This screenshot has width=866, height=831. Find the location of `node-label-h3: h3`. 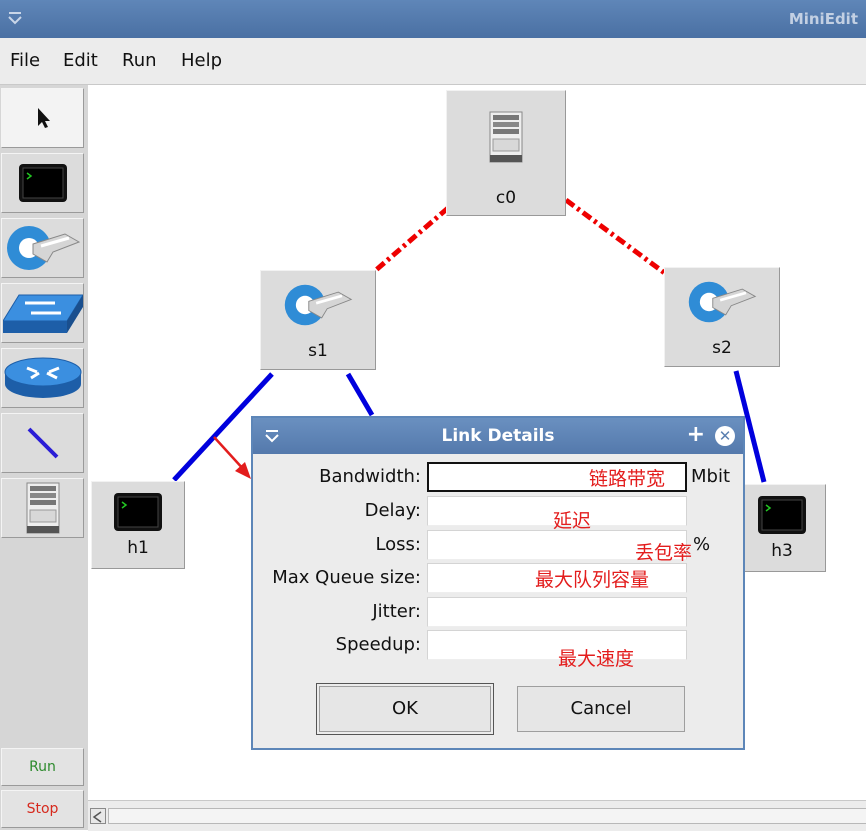

node-label-h3: h3 is located at coordinates (782, 551).